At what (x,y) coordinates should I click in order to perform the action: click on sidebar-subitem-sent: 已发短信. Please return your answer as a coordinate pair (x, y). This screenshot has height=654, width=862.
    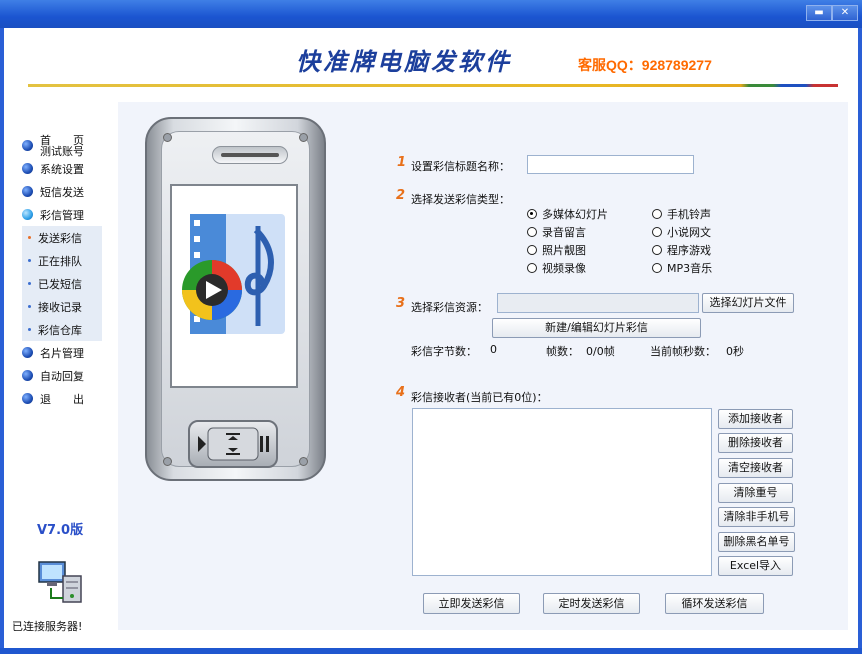
    Looking at the image, I should click on (62, 283).